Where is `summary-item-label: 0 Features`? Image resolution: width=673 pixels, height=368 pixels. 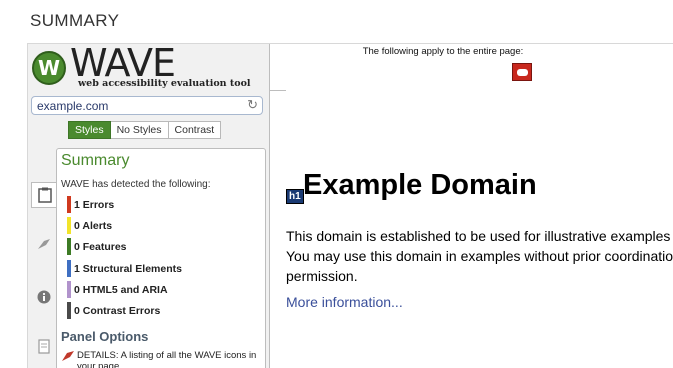 summary-item-label: 0 Features is located at coordinates (100, 247).